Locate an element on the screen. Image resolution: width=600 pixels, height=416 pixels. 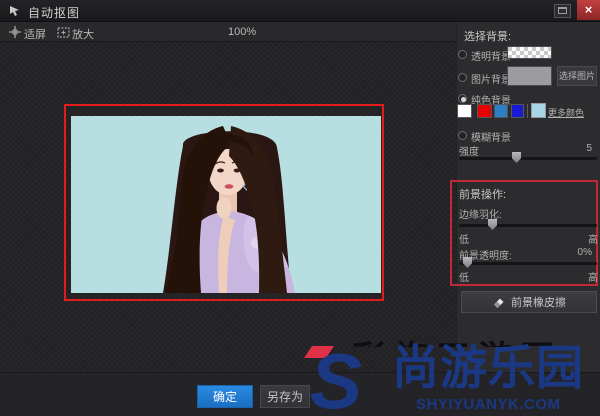
color-swatch-blue is located at coordinates (501, 111).